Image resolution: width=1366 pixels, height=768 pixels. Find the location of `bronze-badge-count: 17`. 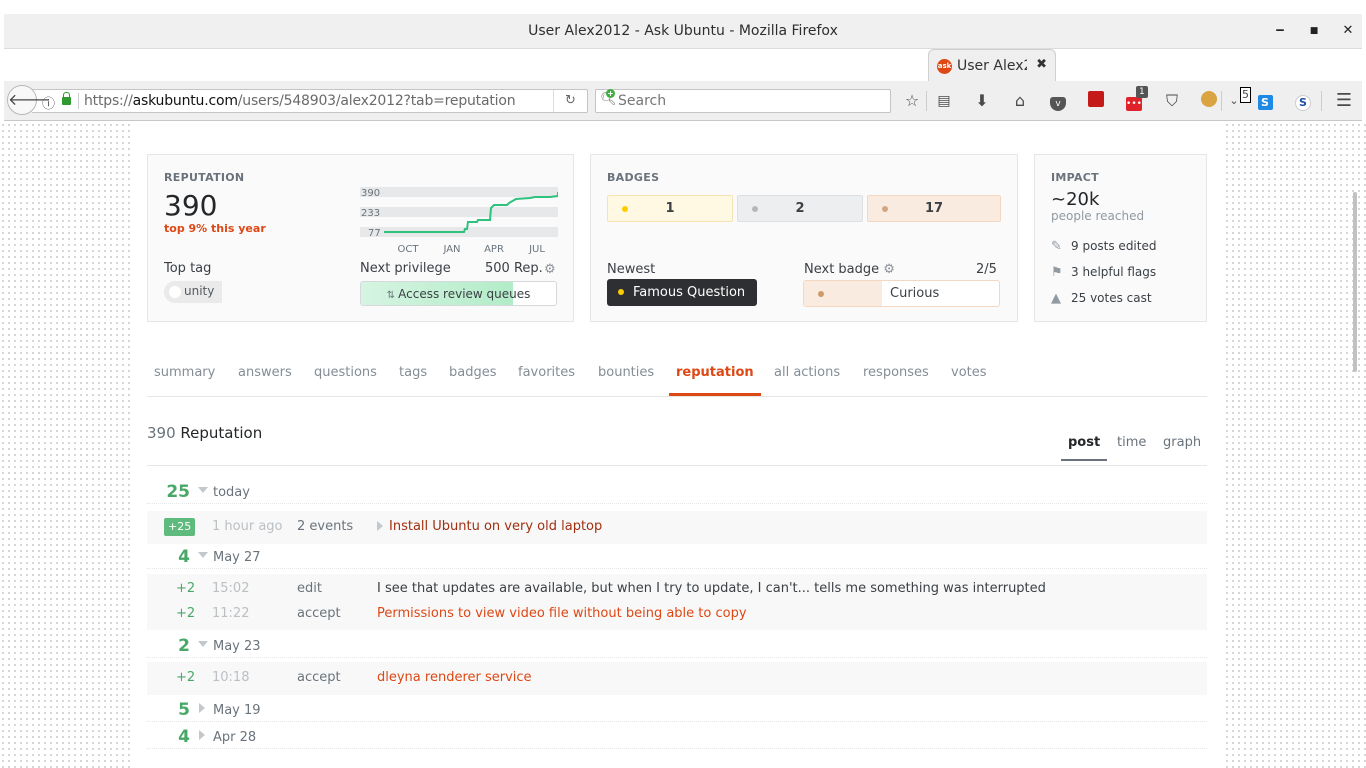

bronze-badge-count: 17 is located at coordinates (934, 208).